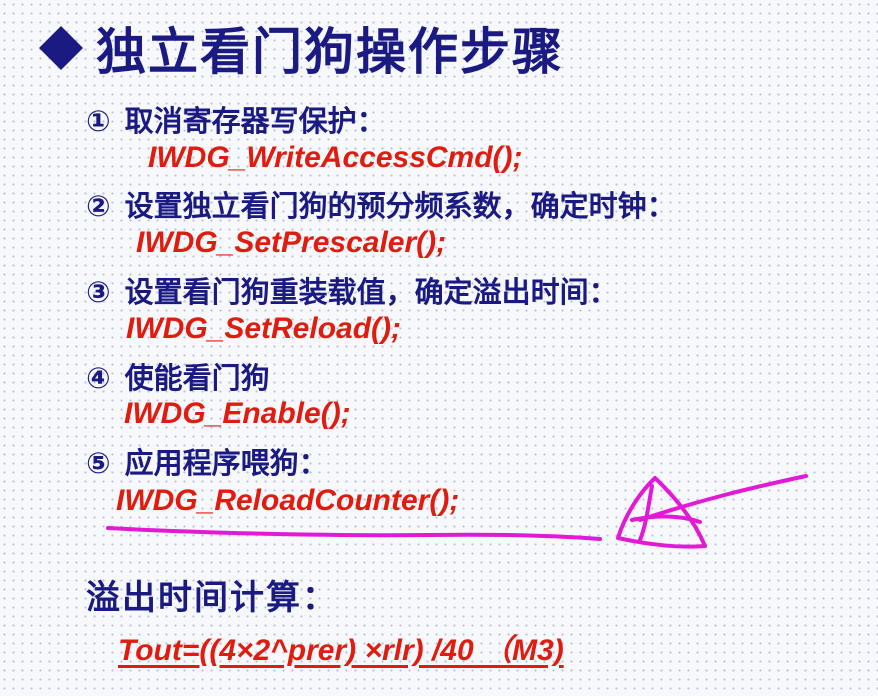  Describe the element at coordinates (197, 378) in the screenshot. I see `step-4-label: 使能看门狗` at that location.